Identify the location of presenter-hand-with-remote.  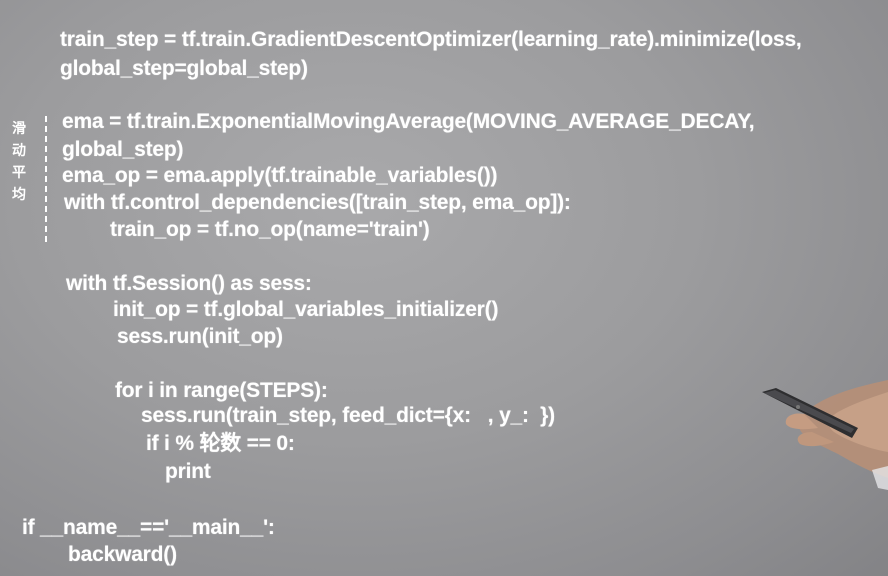
(825, 435).